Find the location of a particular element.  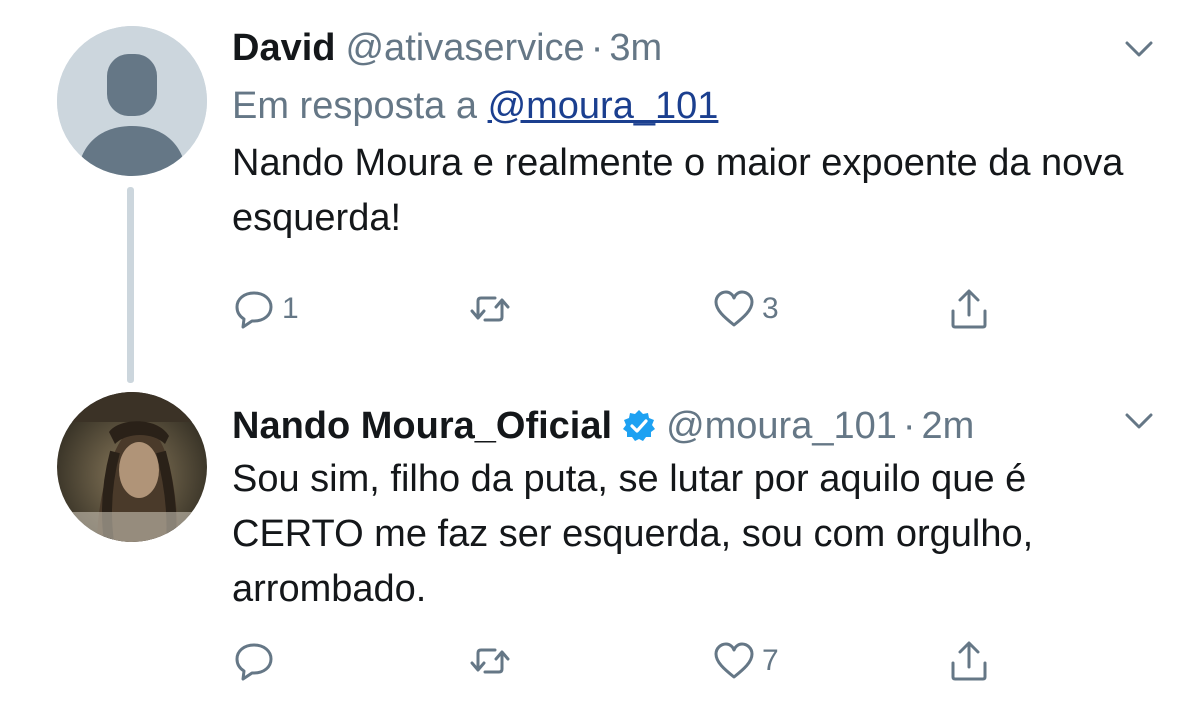

user-handle: @ativaservice is located at coordinates (464, 48).